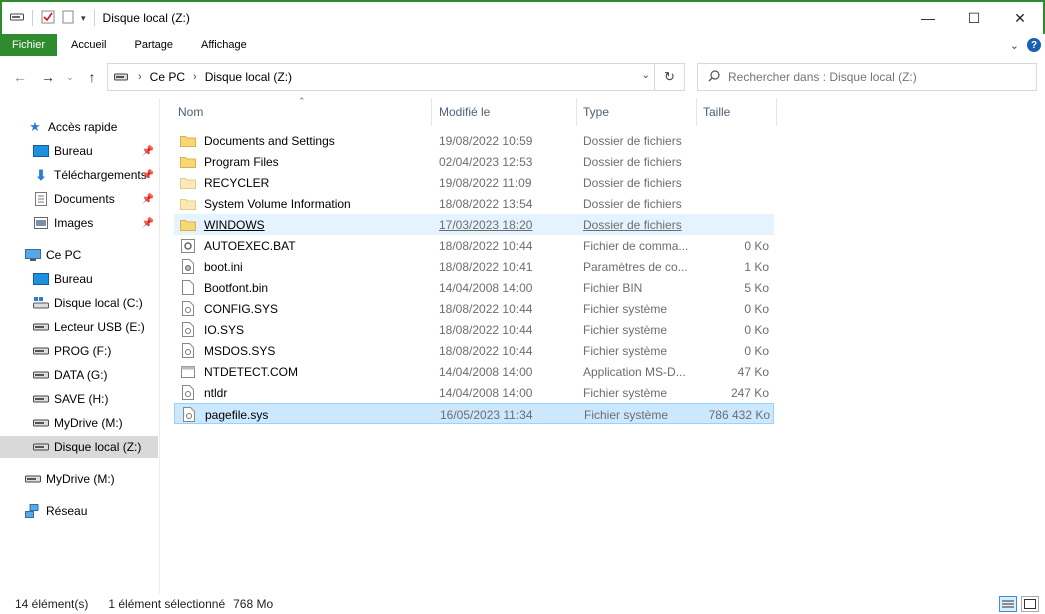 The width and height of the screenshot is (1045, 614). I want to click on file-name-cell: Program Files, so click(305, 161).